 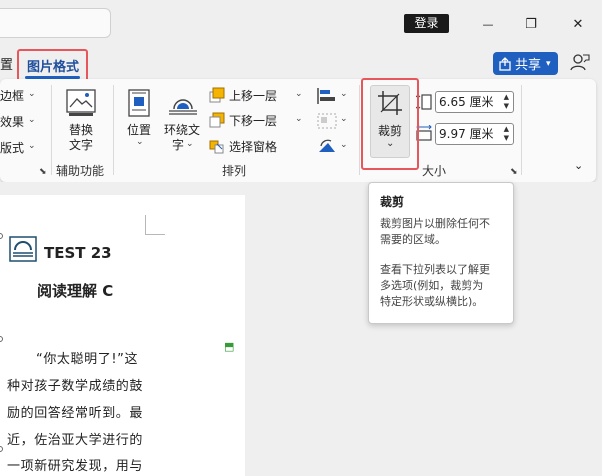 I want to click on minimize-button: —, so click(x=488, y=24).